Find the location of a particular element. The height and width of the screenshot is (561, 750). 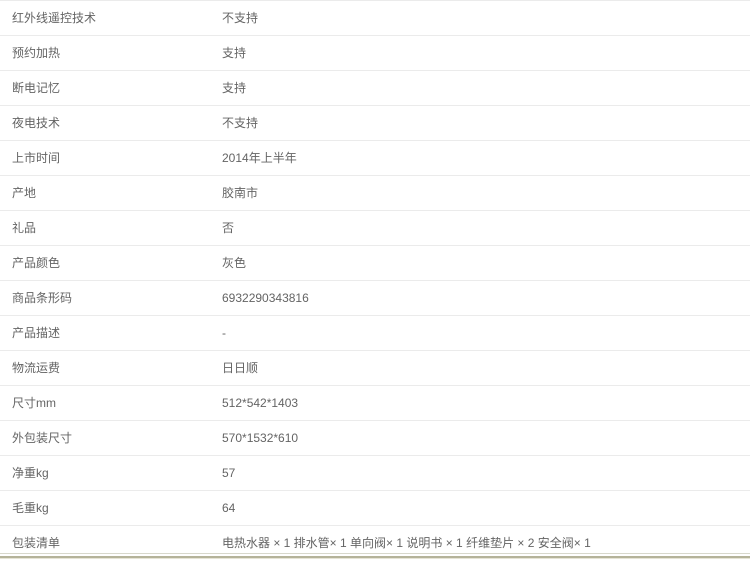

table-row: 预约加热 支持 is located at coordinates (375, 53).